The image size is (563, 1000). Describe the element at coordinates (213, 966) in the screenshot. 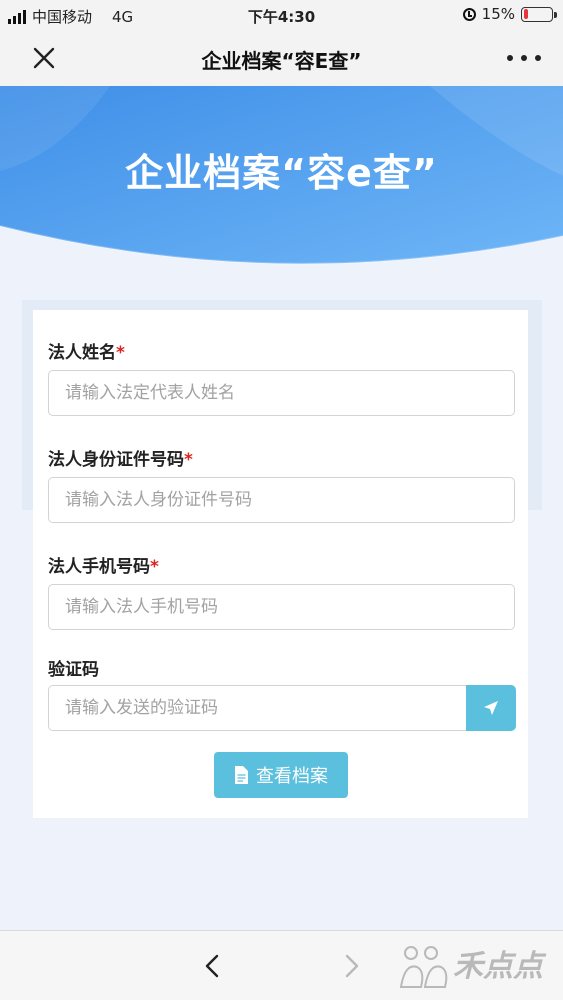

I see `chevron-left-icon` at that location.